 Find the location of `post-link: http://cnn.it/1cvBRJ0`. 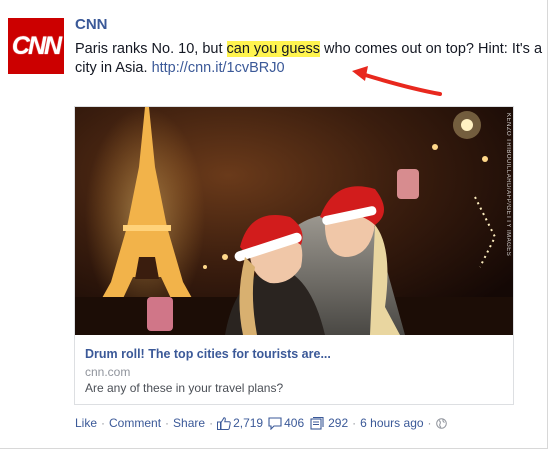

post-link: http://cnn.it/1cvBRJ0 is located at coordinates (218, 68).